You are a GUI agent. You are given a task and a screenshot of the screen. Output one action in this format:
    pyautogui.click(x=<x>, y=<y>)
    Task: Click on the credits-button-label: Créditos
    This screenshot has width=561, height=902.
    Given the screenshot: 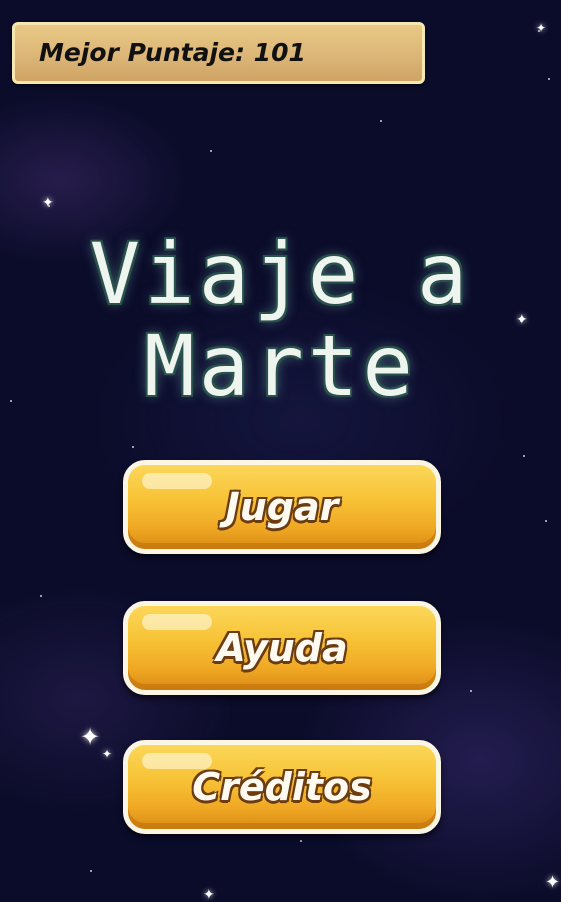 What is the action you would take?
    pyautogui.click(x=282, y=787)
    